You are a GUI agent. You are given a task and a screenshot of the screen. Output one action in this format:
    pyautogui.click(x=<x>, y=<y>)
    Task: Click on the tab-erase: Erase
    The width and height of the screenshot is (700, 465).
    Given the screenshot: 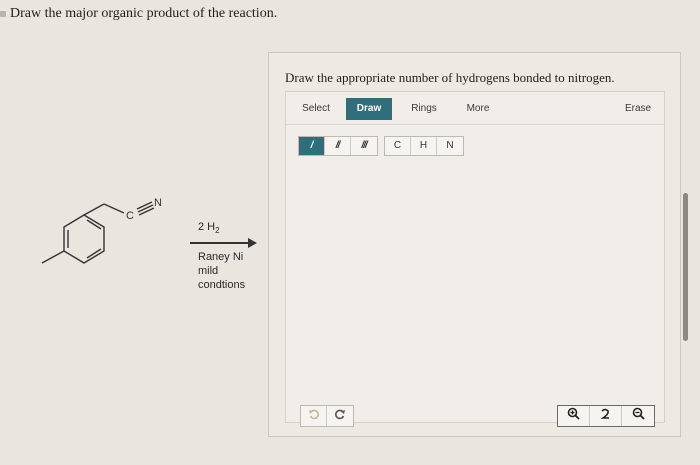 What is the action you would take?
    pyautogui.click(x=638, y=109)
    